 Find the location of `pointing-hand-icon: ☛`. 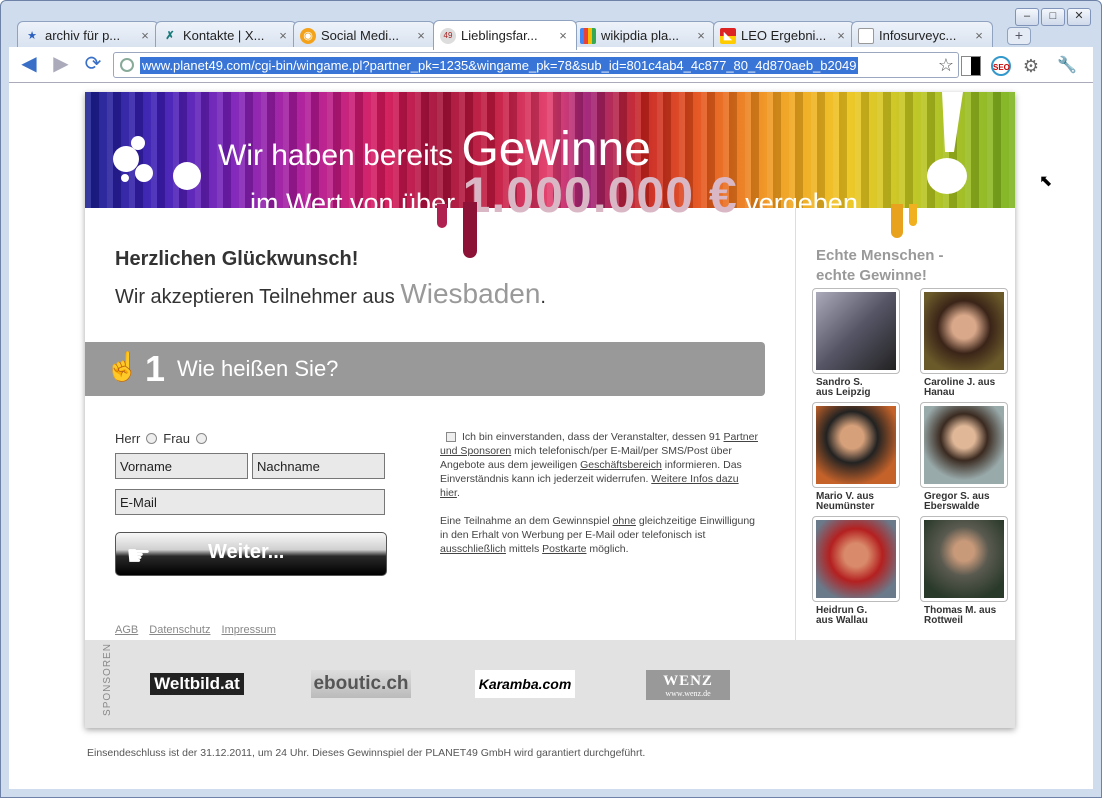

pointing-hand-icon: ☛ is located at coordinates (139, 555).